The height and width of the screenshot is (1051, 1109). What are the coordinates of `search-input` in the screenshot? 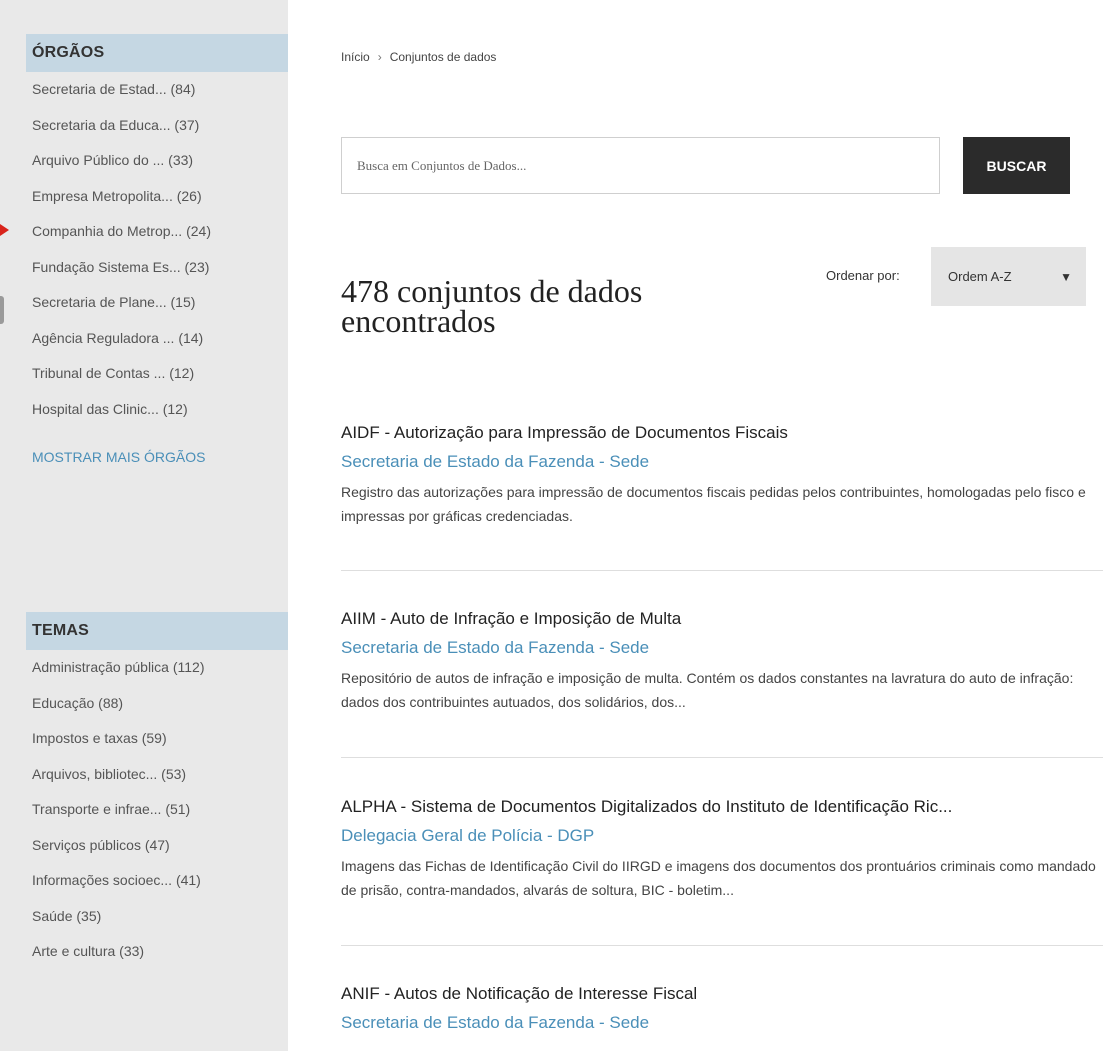 It's located at (640, 165).